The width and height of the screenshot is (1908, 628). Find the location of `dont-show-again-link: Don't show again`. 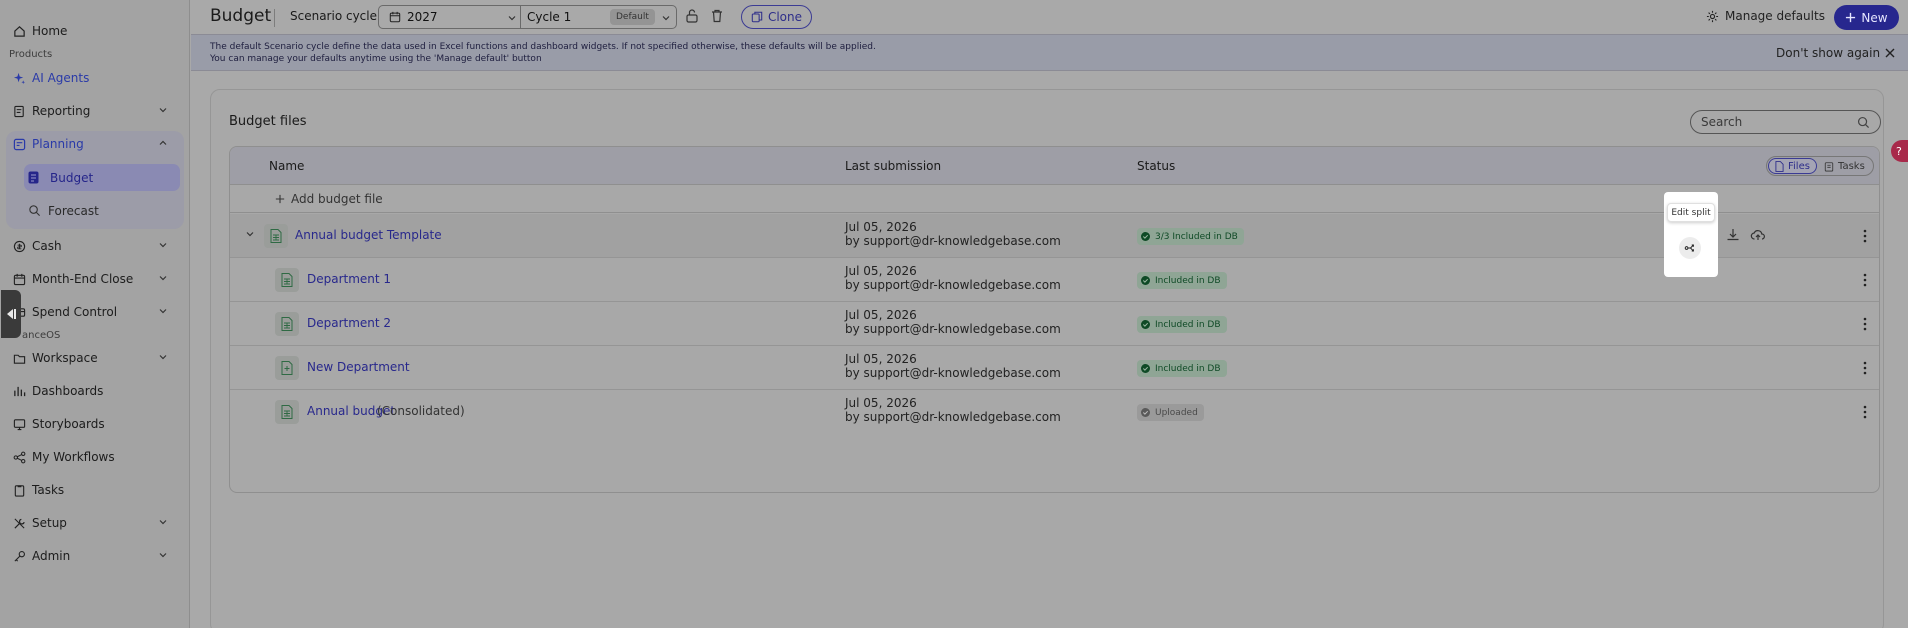

dont-show-again-link: Don't show again is located at coordinates (1828, 53).